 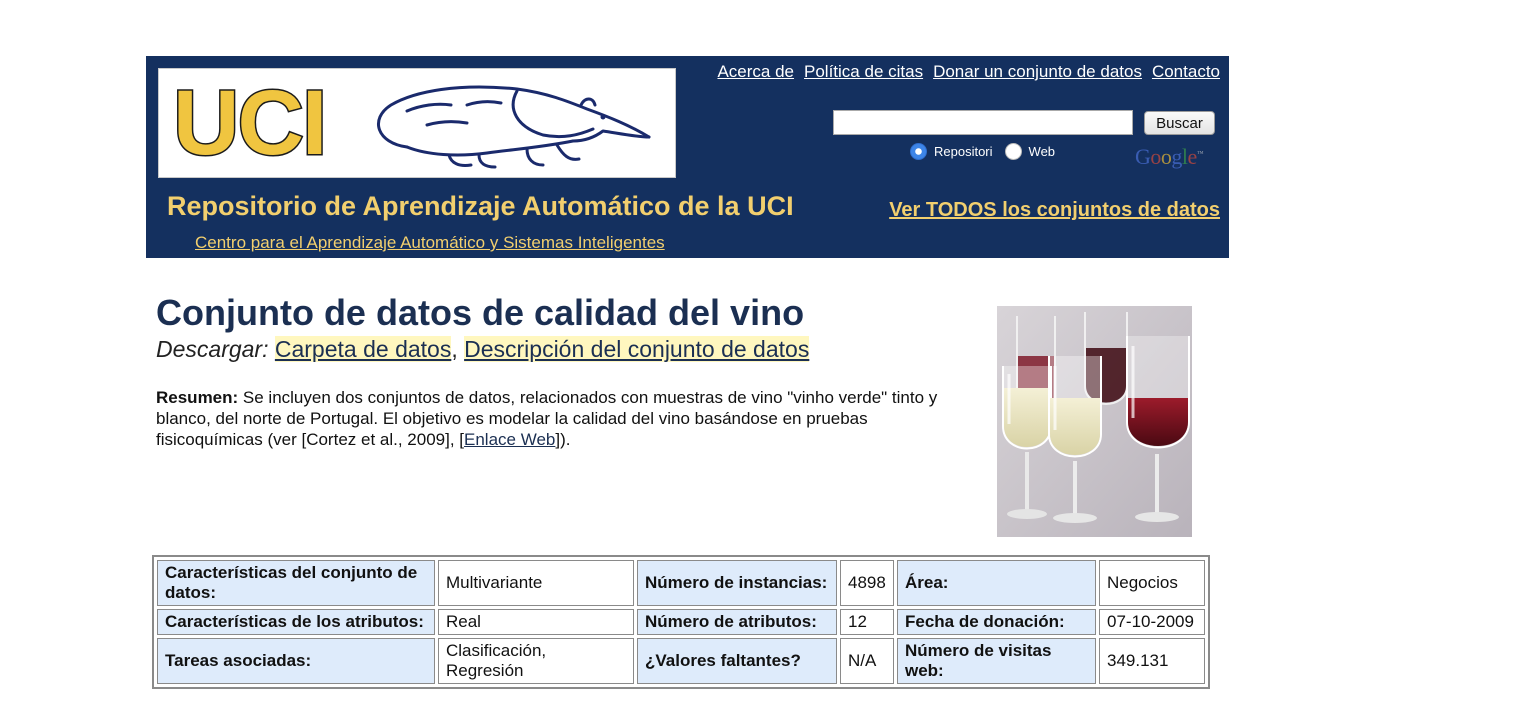 What do you see at coordinates (536, 583) in the screenshot?
I see `table-value-cell: Multivariante` at bounding box center [536, 583].